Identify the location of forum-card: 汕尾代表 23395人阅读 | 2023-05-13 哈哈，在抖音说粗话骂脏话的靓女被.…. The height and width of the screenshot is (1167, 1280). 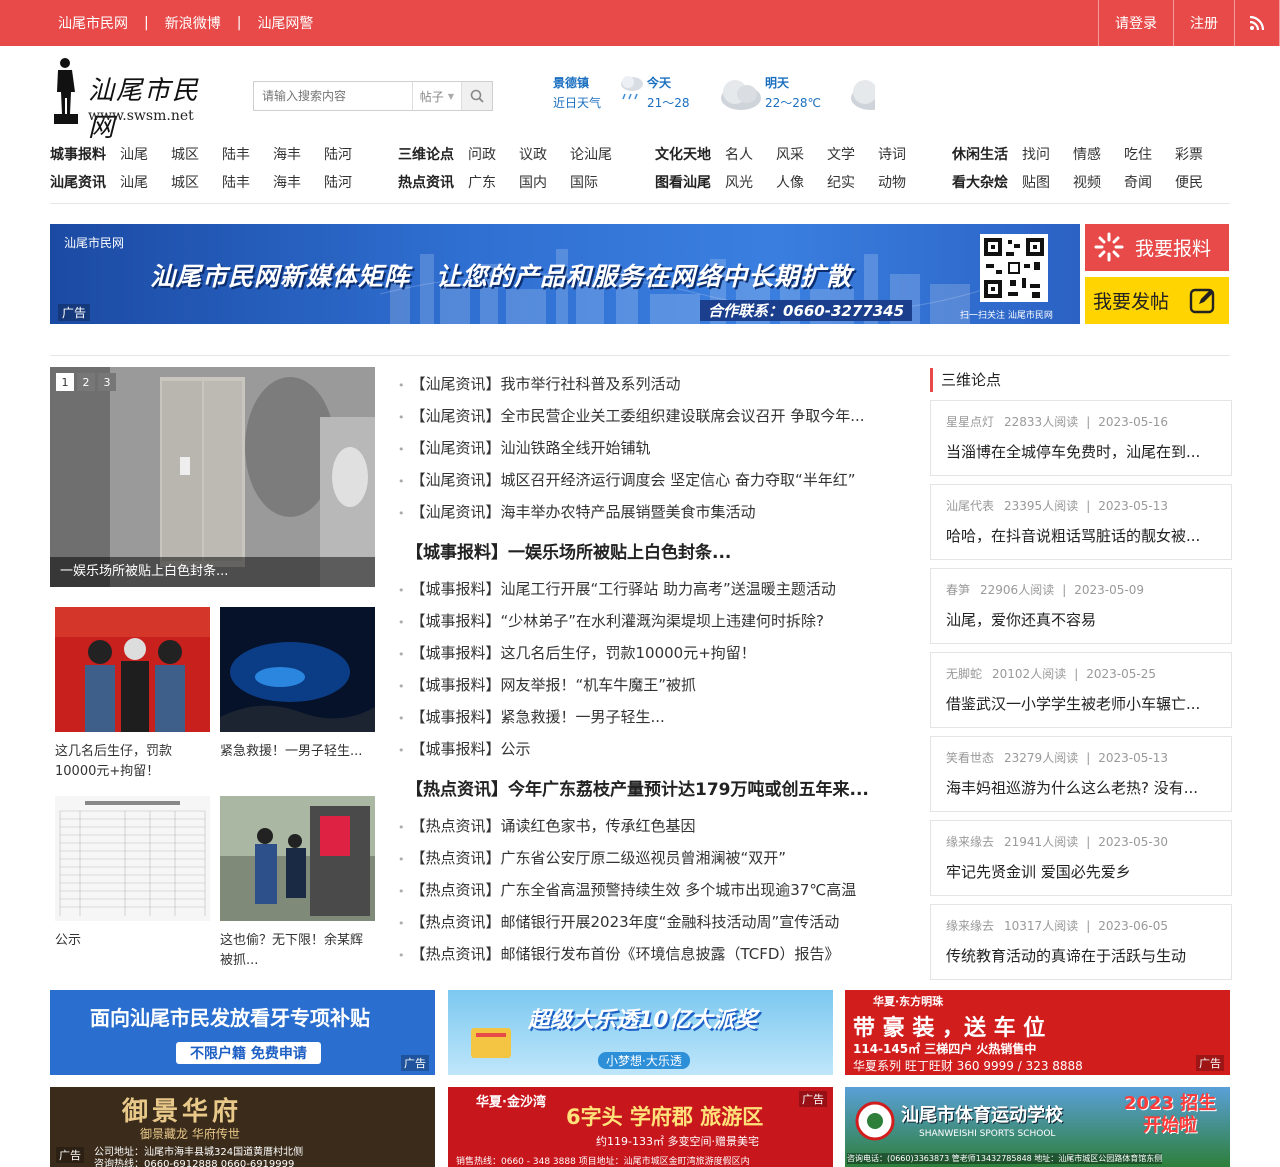
(1081, 522).